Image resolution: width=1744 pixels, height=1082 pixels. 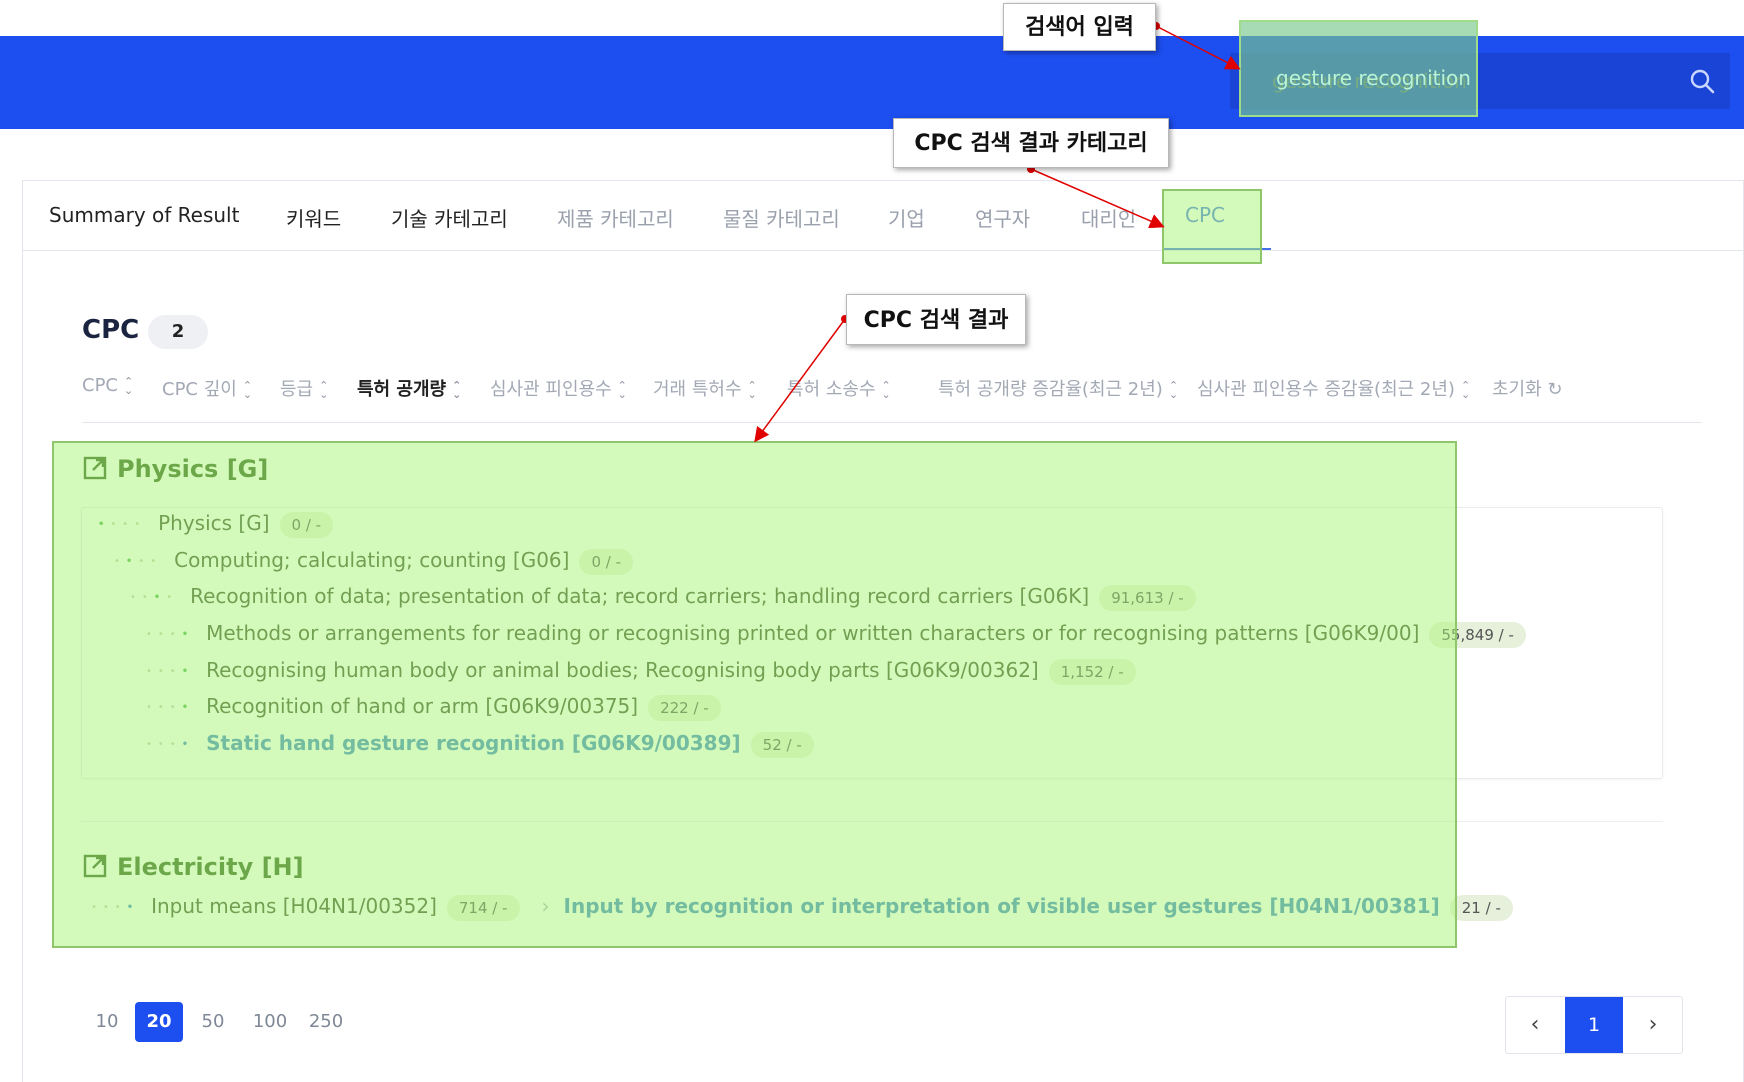 I want to click on sort-patent-publications: 특허 공개량 ⌃ ⌄, so click(x=409, y=388).